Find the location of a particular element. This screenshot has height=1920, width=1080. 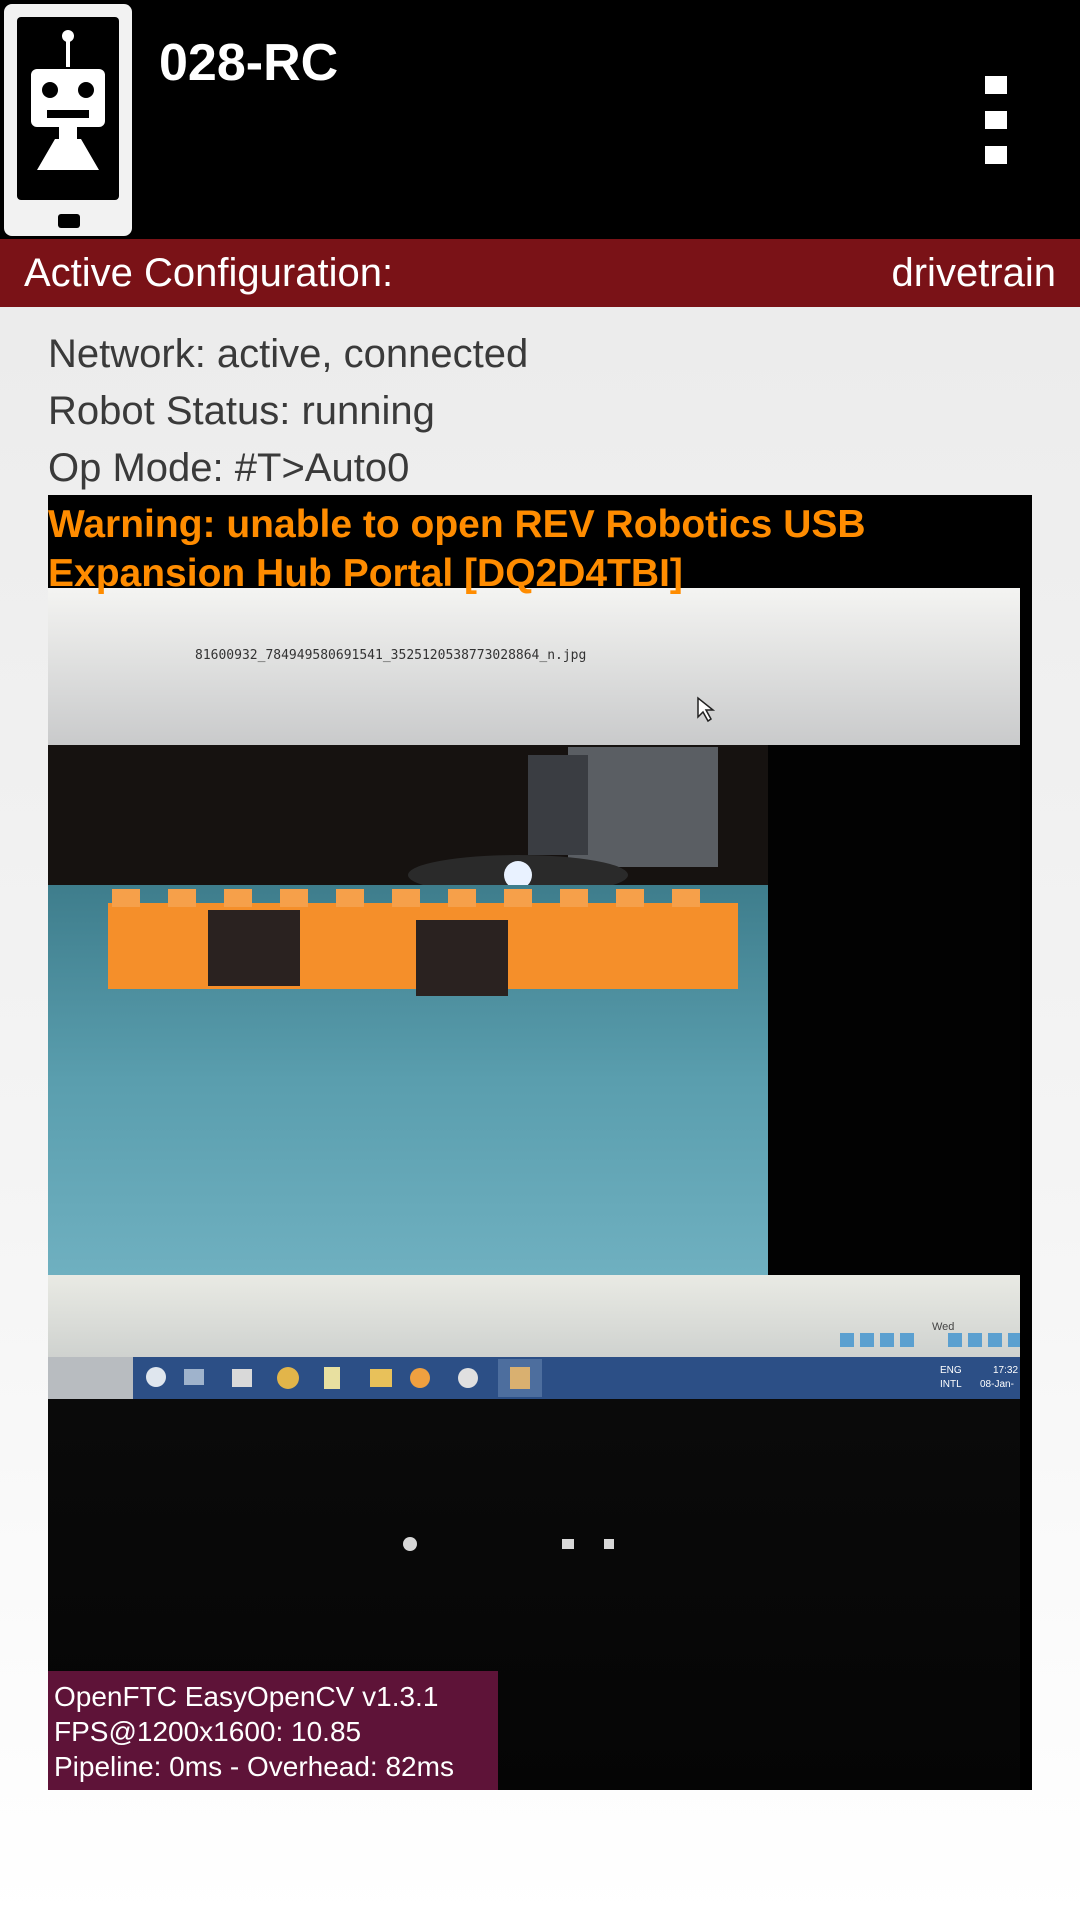

robot-phone-icon is located at coordinates (68, 120).